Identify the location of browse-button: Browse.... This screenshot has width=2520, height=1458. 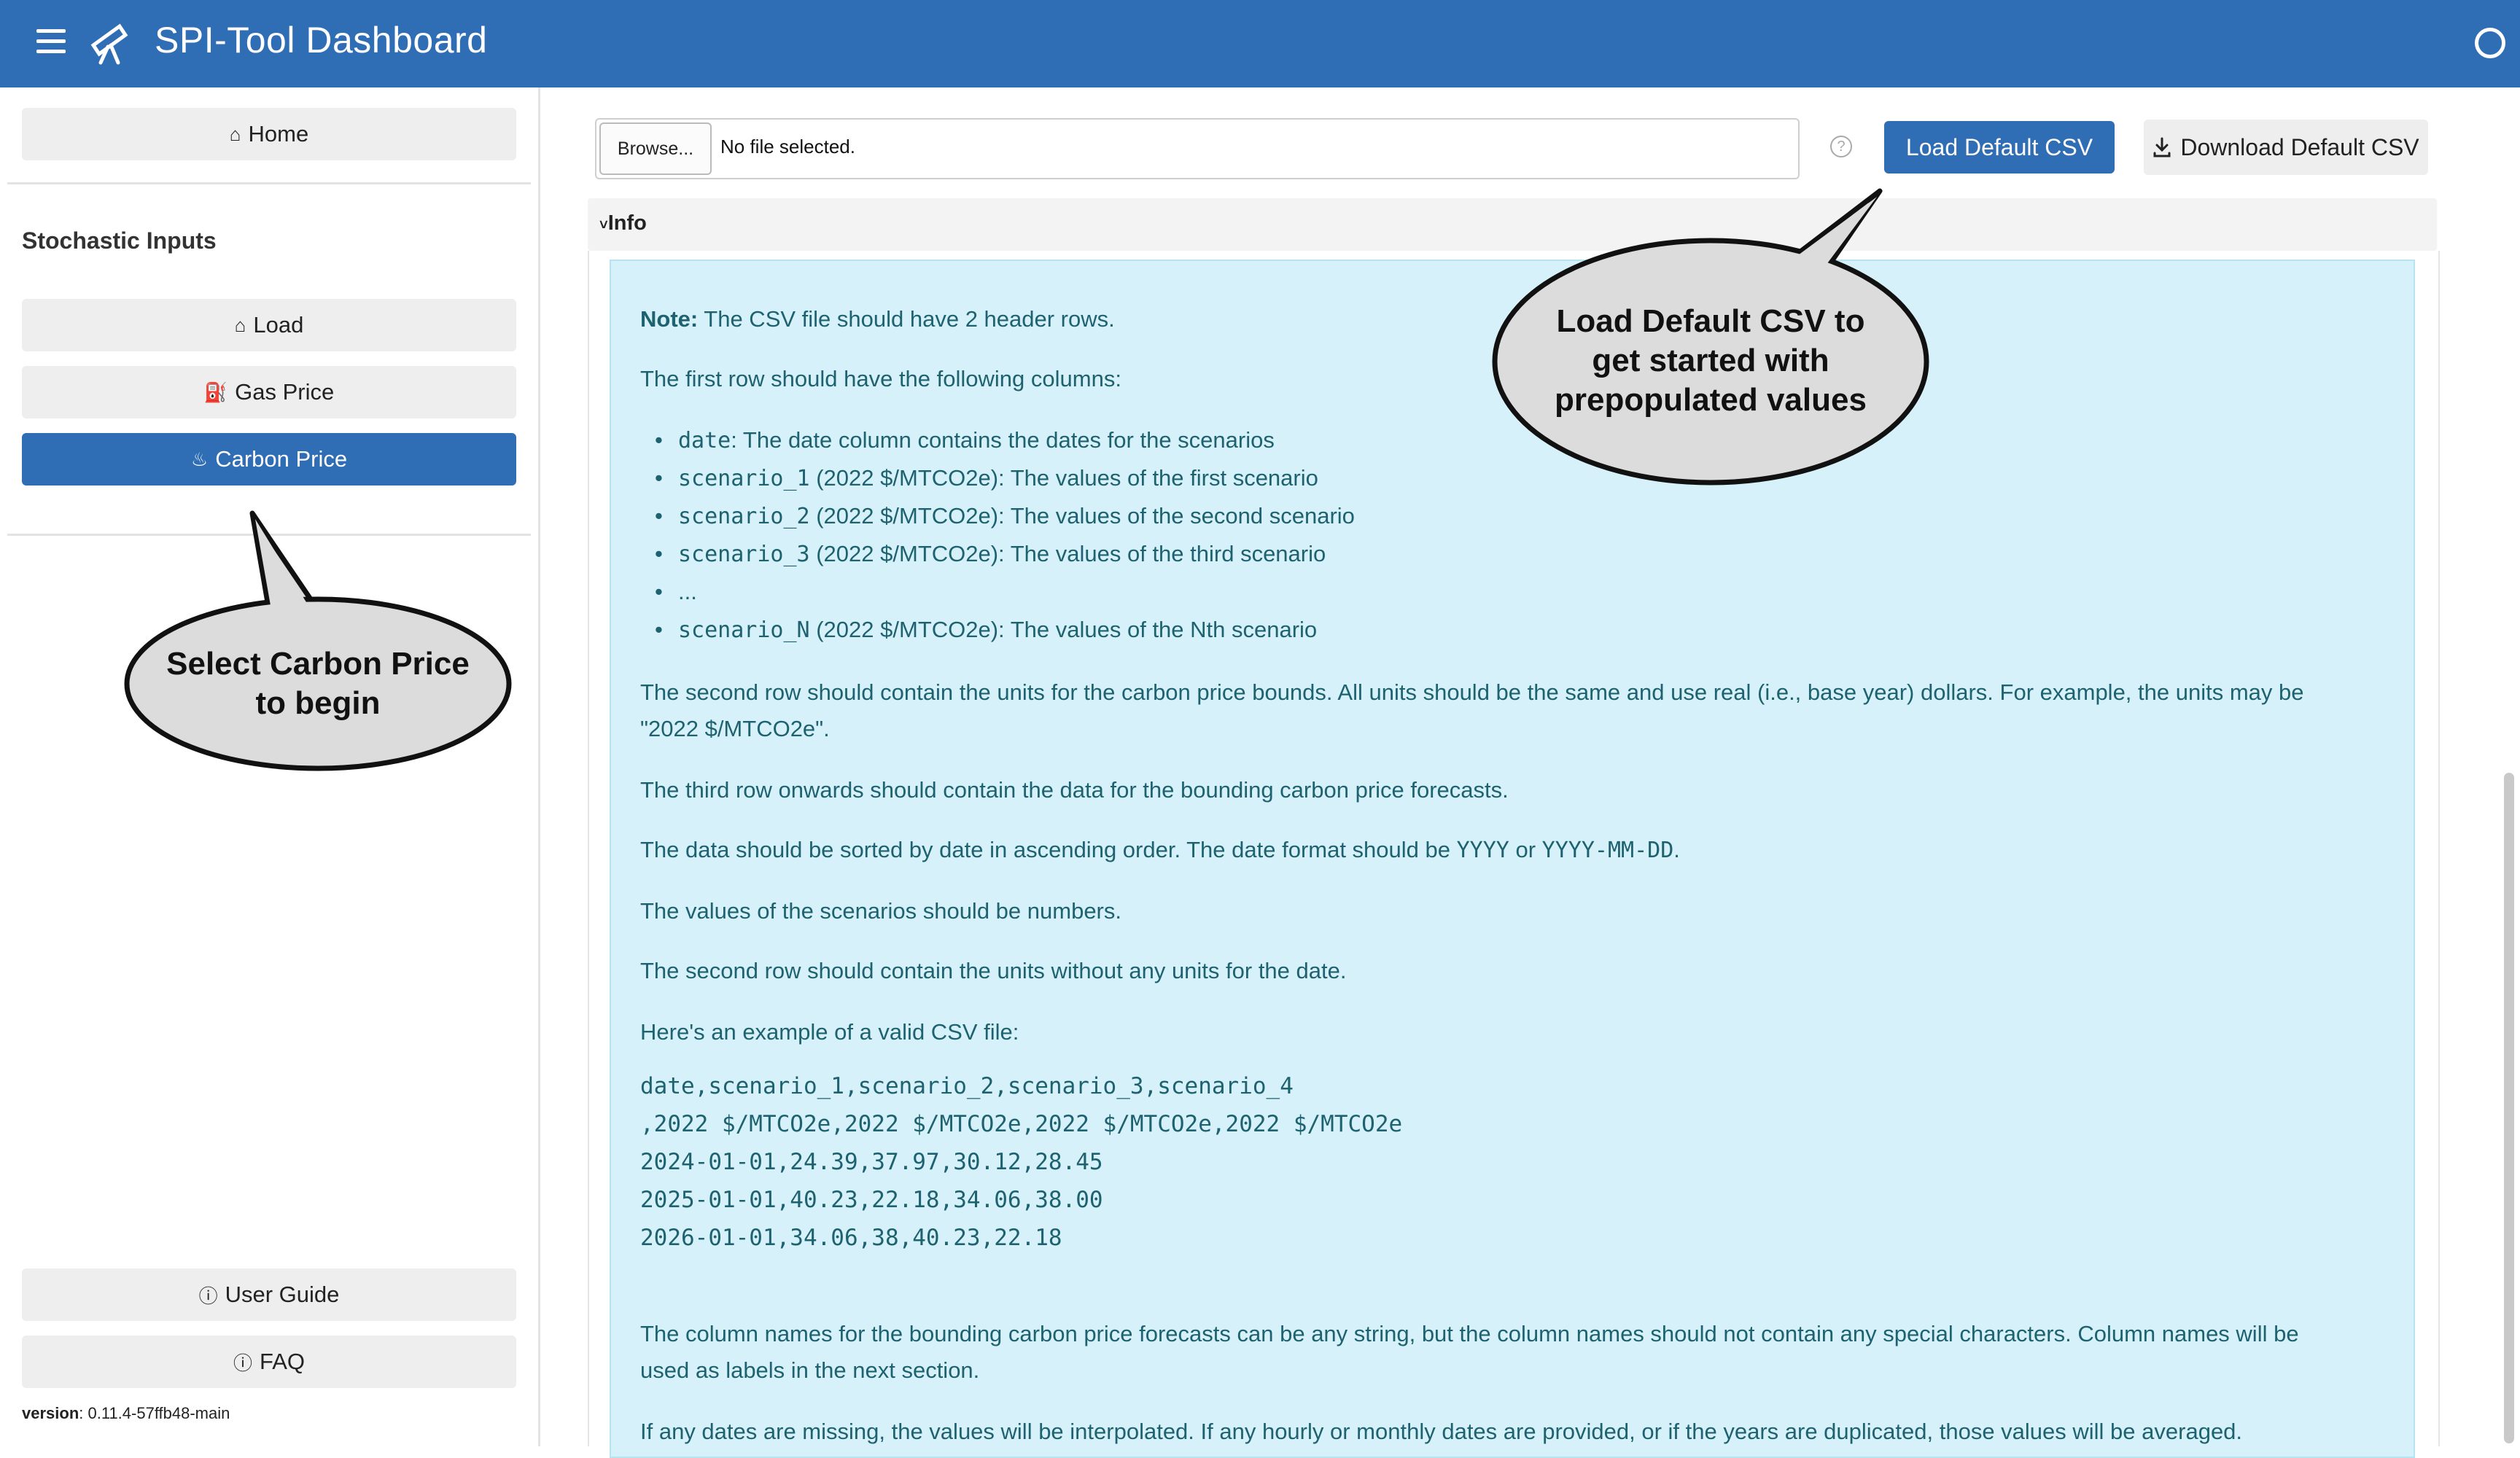
(655, 148).